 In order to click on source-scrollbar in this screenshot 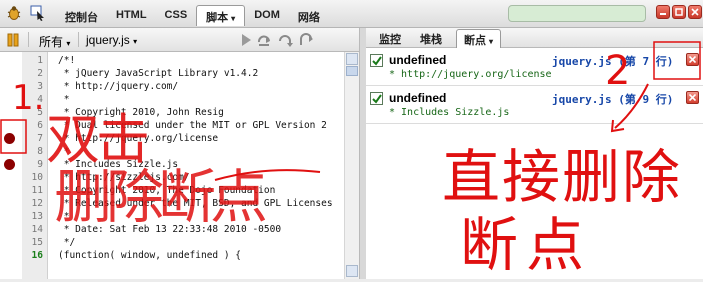, I will do `click(351, 165)`.